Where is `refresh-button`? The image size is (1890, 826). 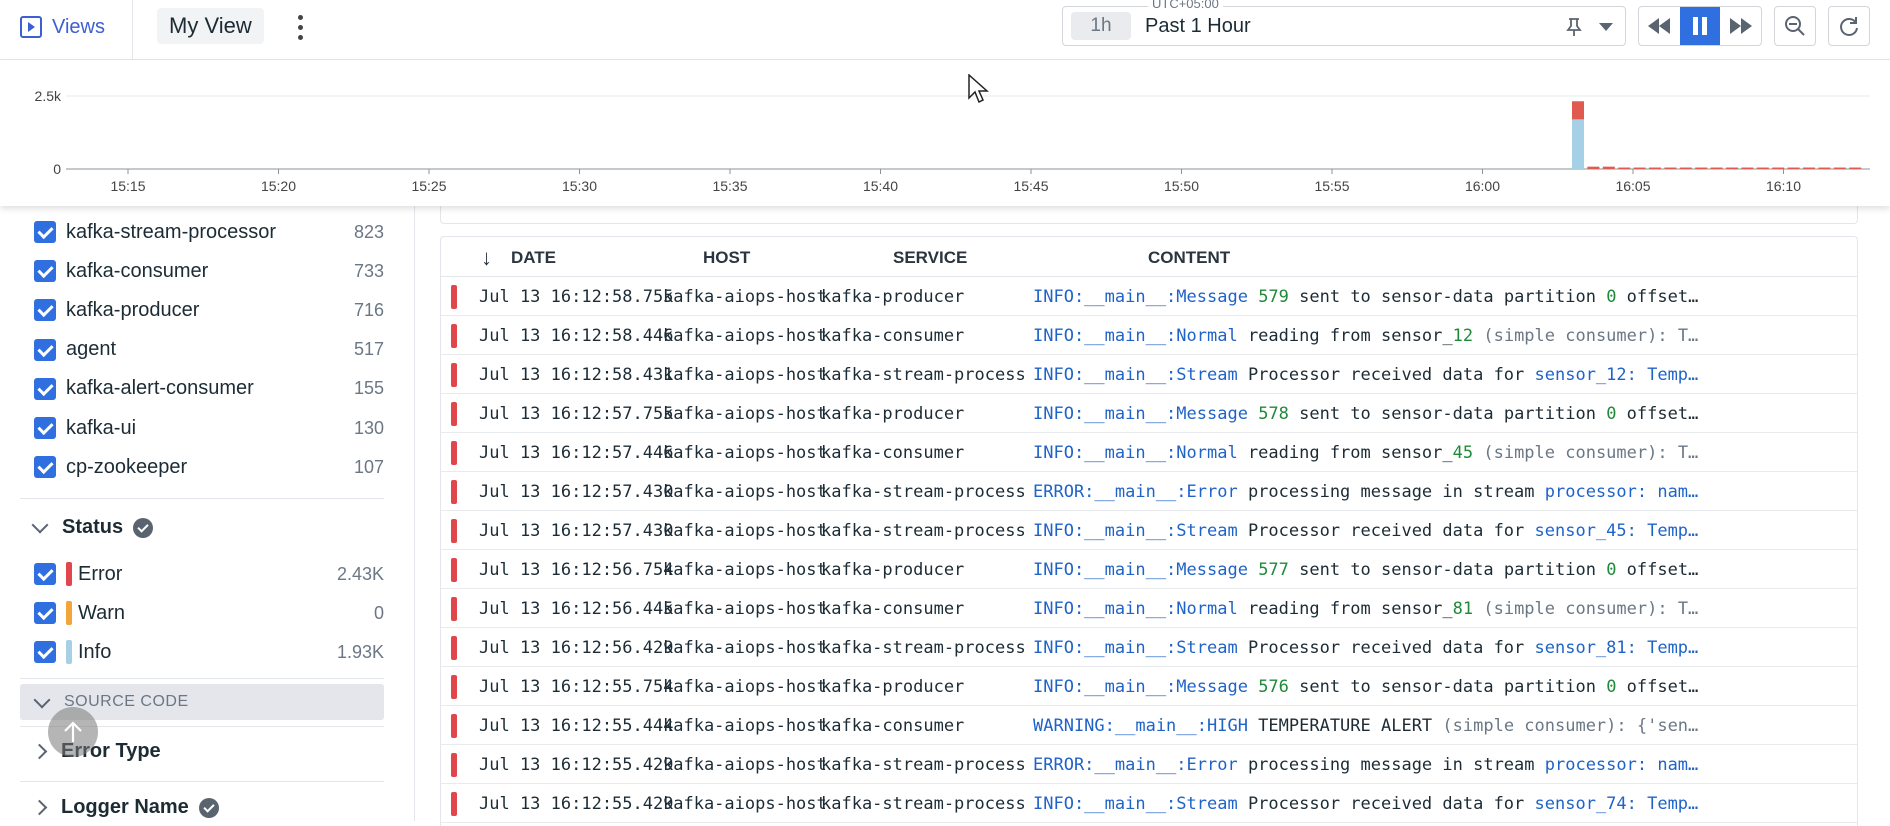
refresh-button is located at coordinates (1849, 26).